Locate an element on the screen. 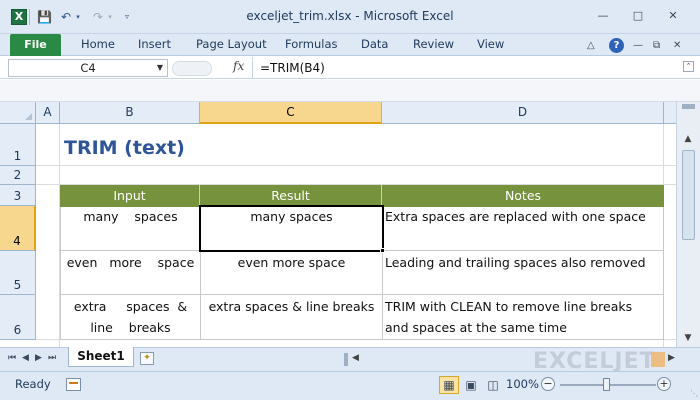 The image size is (700, 400). column-header-d: D is located at coordinates (523, 113).